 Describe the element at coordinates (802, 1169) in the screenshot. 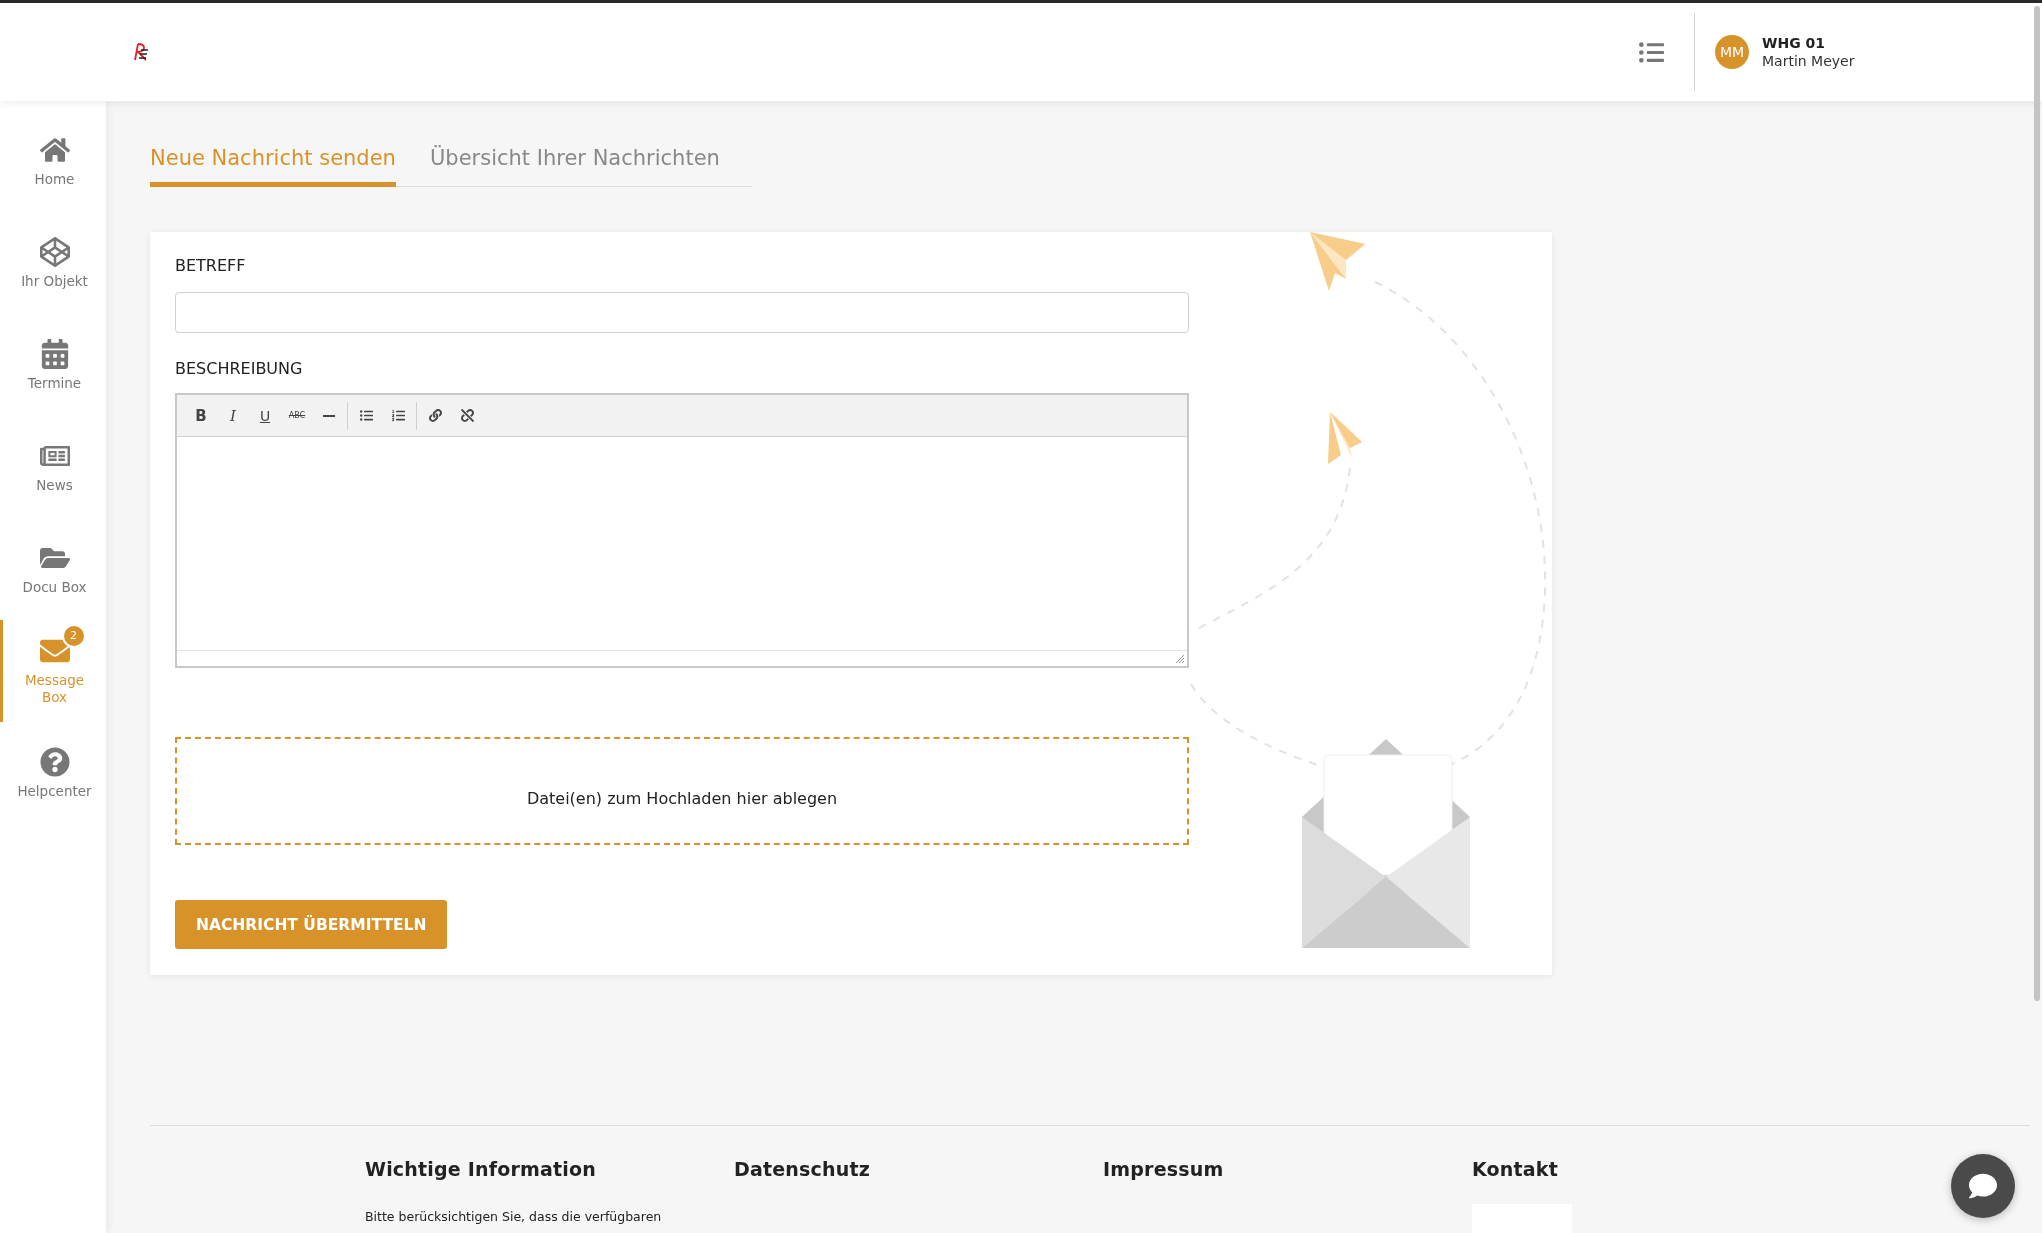

I see `footer-heading: Datenschutz` at that location.